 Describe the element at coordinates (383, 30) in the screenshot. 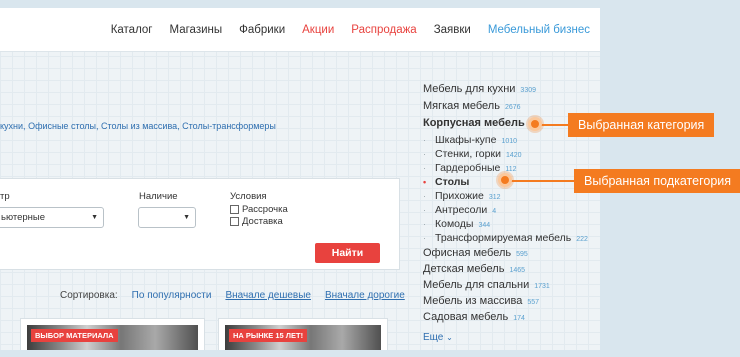

I see `nav-sale: Распродажа` at that location.